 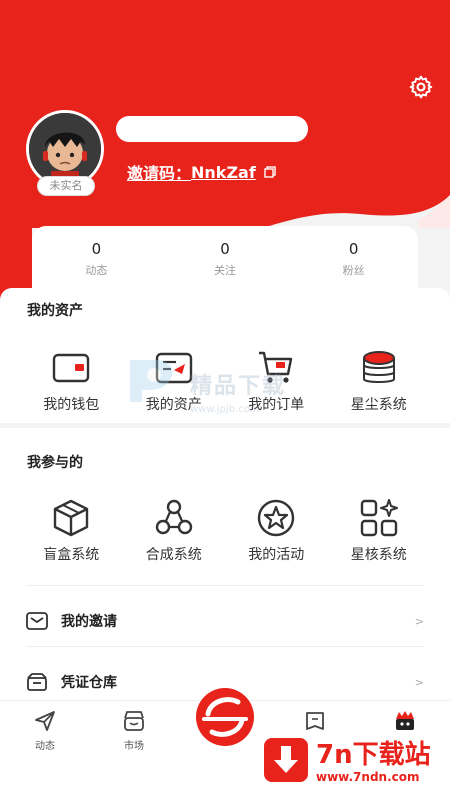 What do you see at coordinates (71, 555) in the screenshot?
I see `blind-box-label: 盲盒系统` at bounding box center [71, 555].